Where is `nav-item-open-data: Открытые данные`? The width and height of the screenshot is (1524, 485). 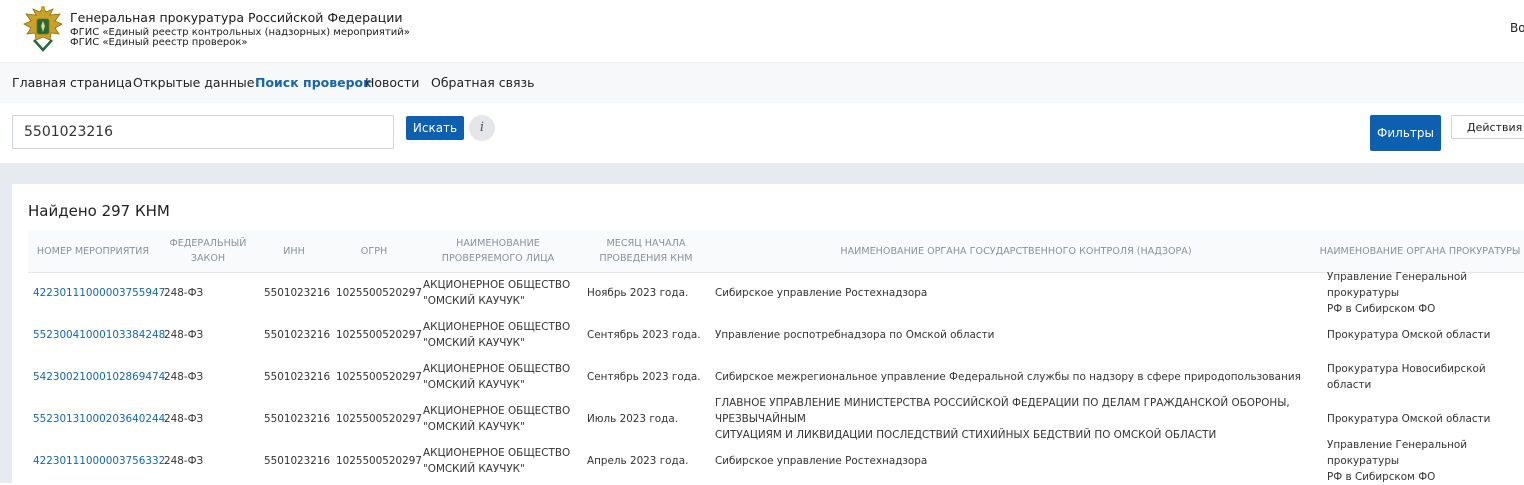
nav-item-open-data: Открытые данные is located at coordinates (194, 82).